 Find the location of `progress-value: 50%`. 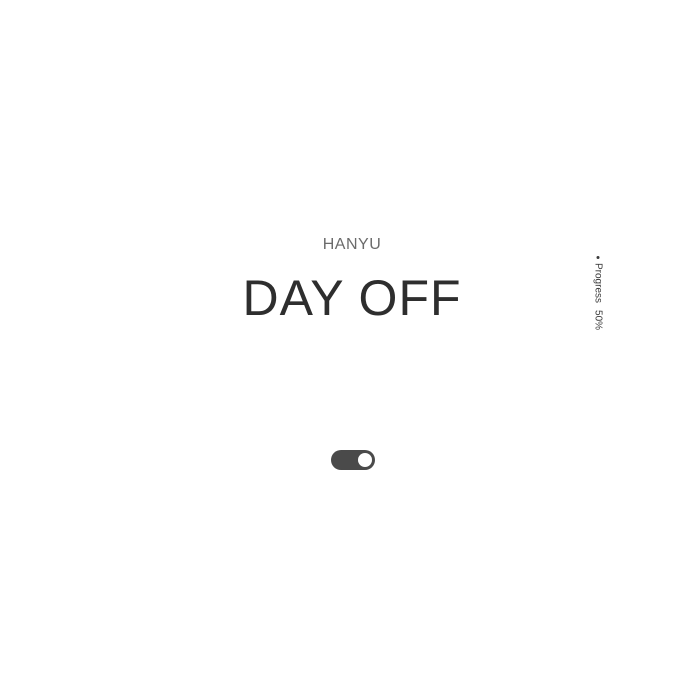

progress-value: 50% is located at coordinates (598, 320).